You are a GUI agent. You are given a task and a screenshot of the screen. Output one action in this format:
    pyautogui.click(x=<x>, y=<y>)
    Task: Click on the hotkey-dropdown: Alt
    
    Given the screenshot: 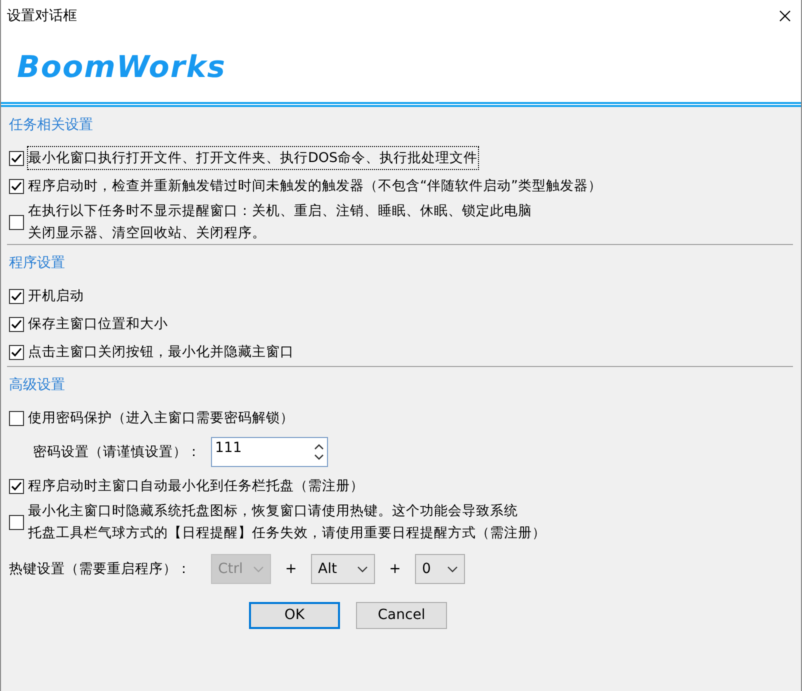 What is the action you would take?
    pyautogui.click(x=343, y=569)
    